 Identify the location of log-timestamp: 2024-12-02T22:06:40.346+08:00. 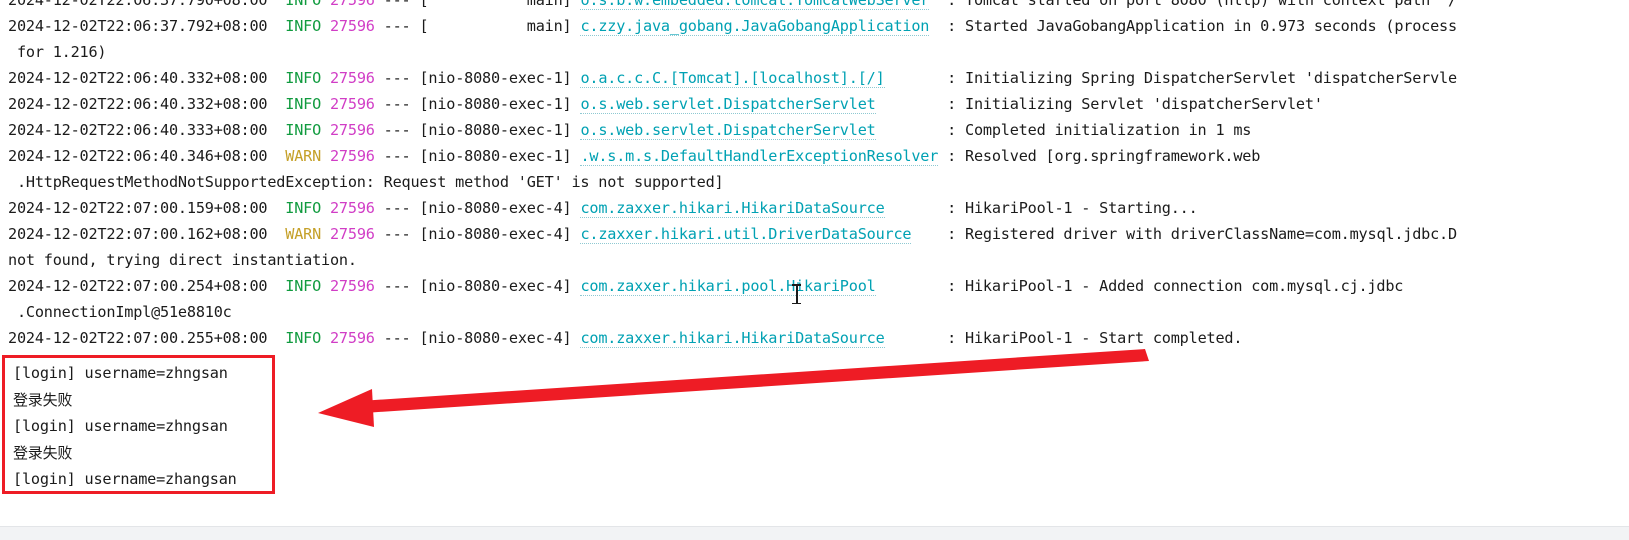
(147, 156).